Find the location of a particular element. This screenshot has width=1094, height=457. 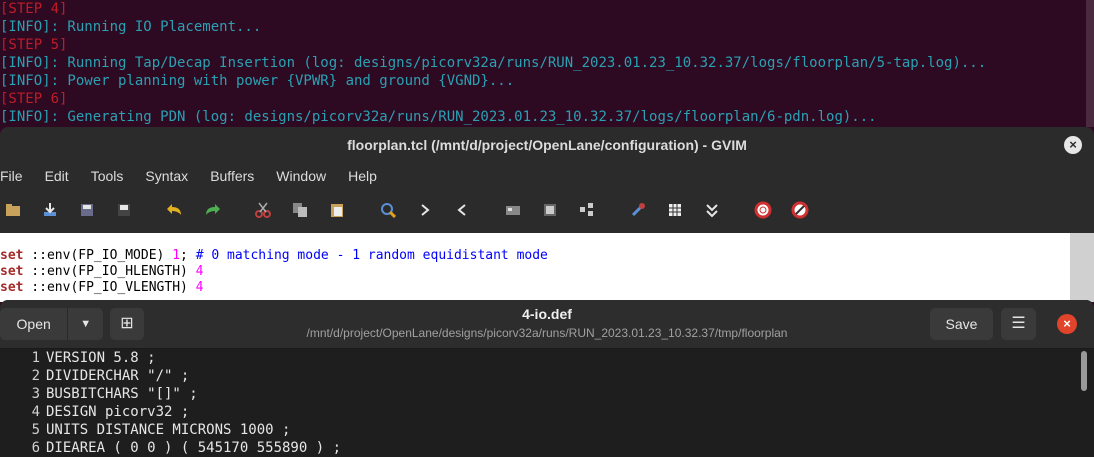

undo-icon is located at coordinates (175, 210).